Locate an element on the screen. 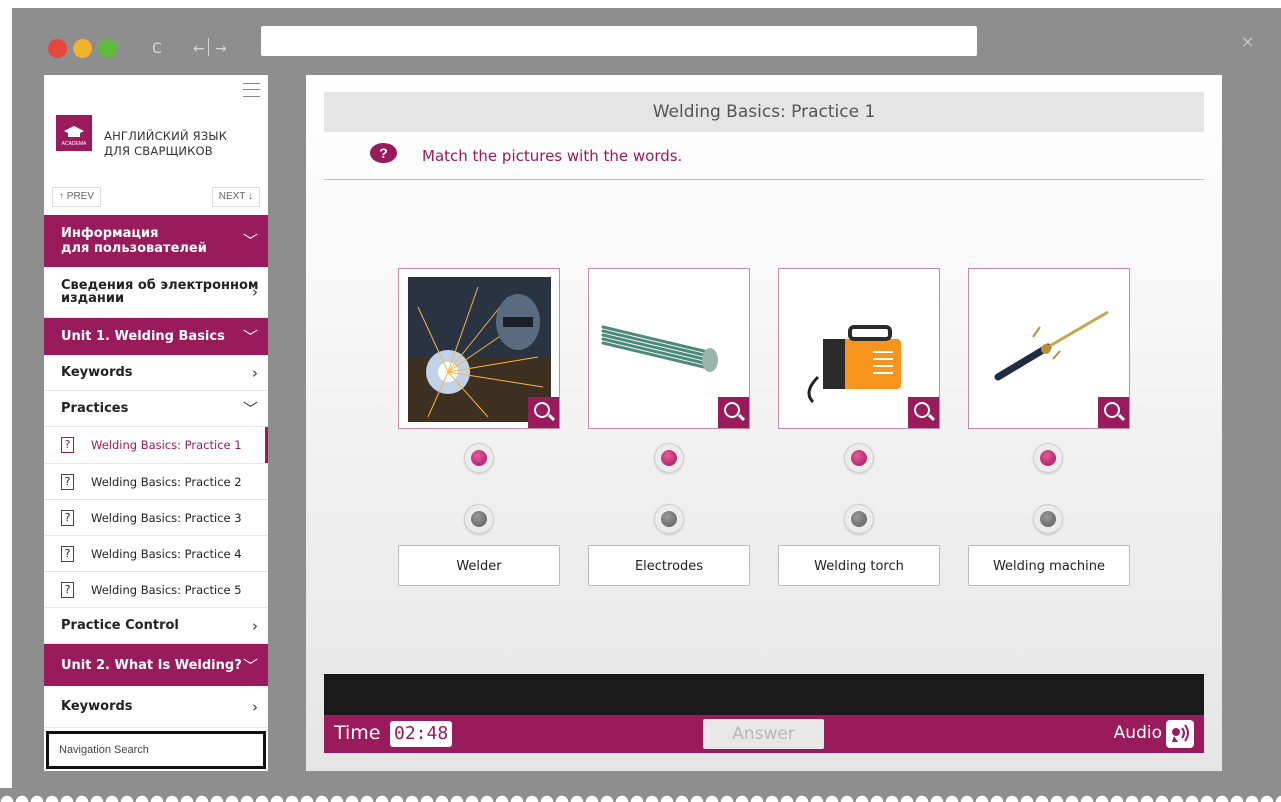 Image resolution: width=1281 pixels, height=802 pixels. nav-separator is located at coordinates (208, 47).